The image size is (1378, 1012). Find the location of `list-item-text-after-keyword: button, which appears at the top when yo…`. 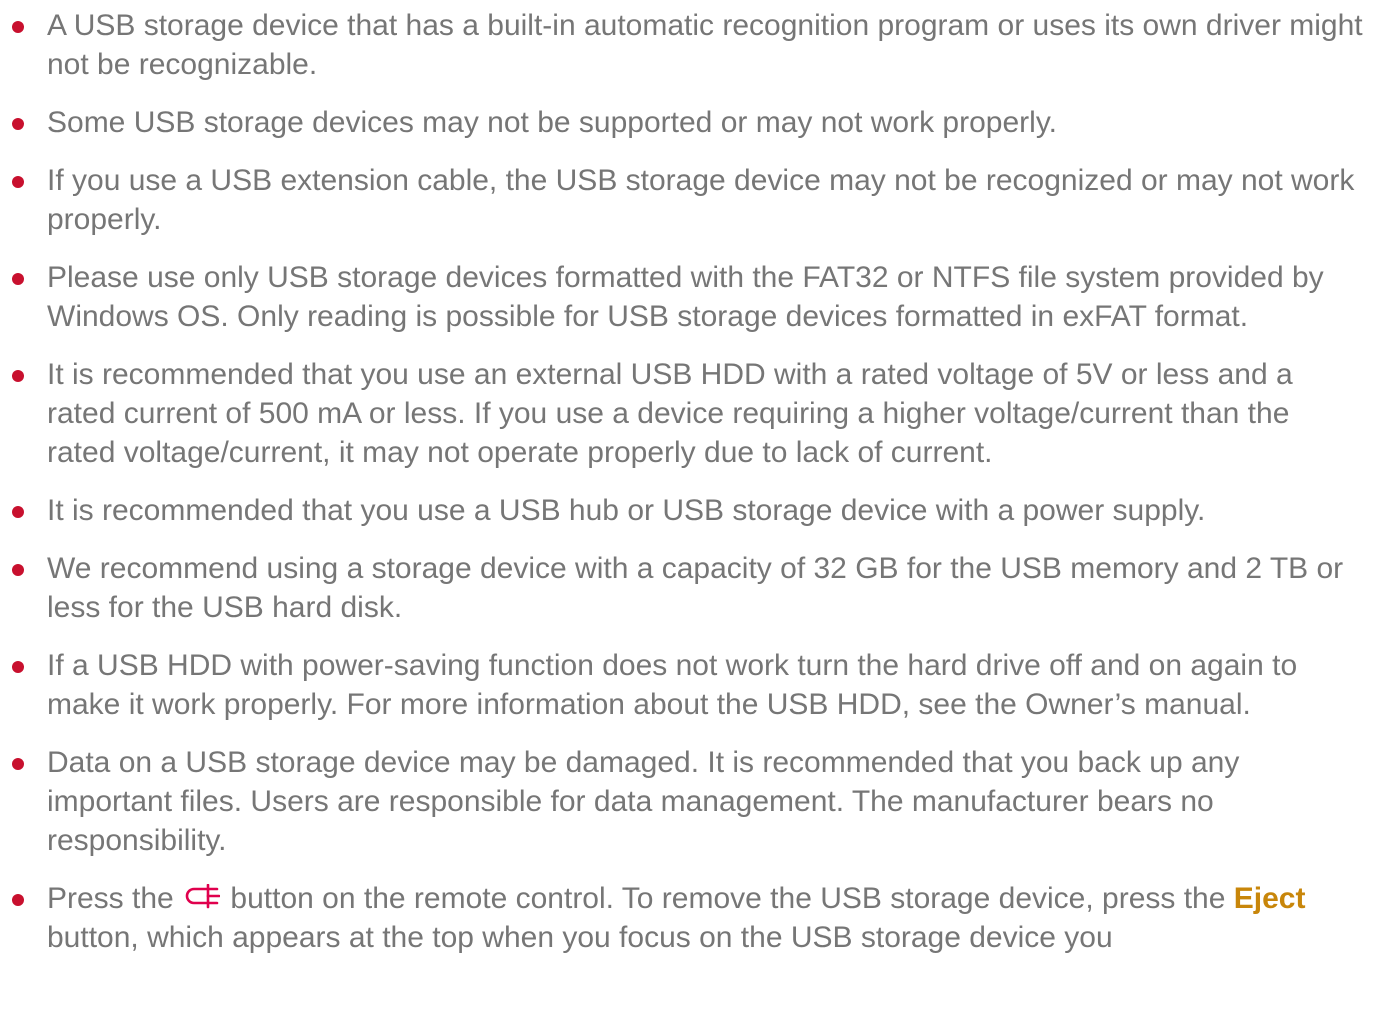

list-item-text-after-keyword: button, which appears at the top when yo… is located at coordinates (580, 937).